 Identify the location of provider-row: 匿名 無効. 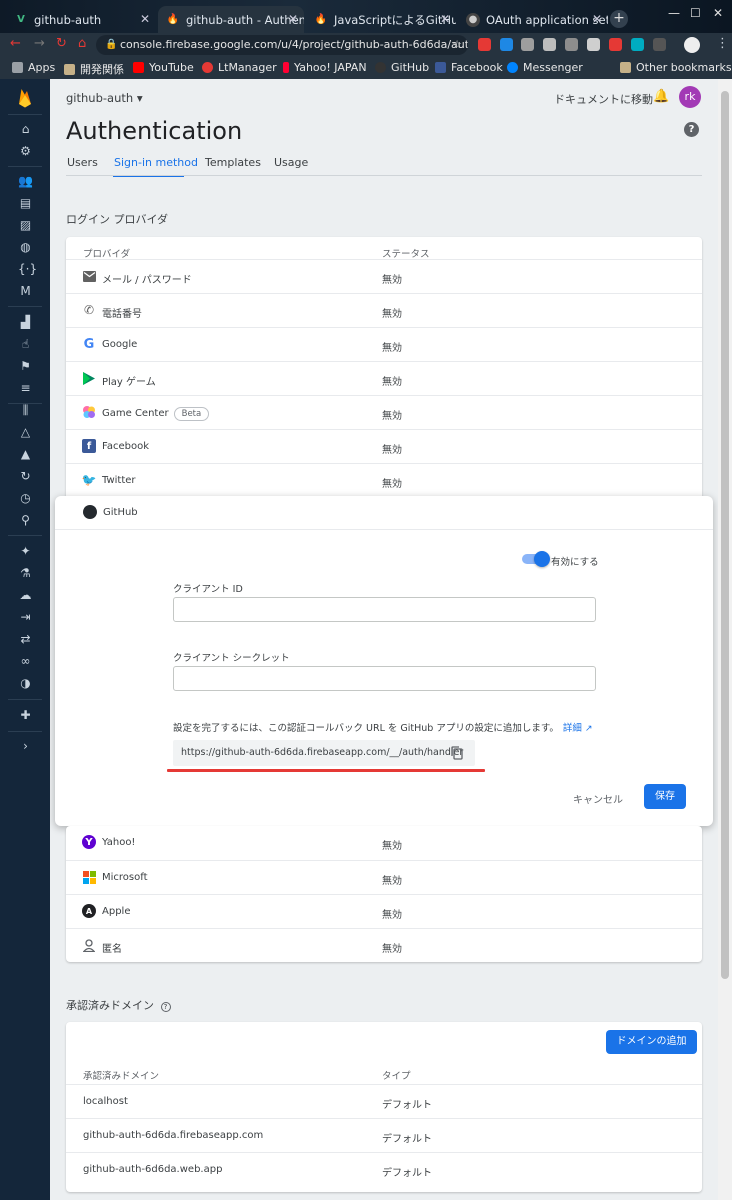
(384, 945).